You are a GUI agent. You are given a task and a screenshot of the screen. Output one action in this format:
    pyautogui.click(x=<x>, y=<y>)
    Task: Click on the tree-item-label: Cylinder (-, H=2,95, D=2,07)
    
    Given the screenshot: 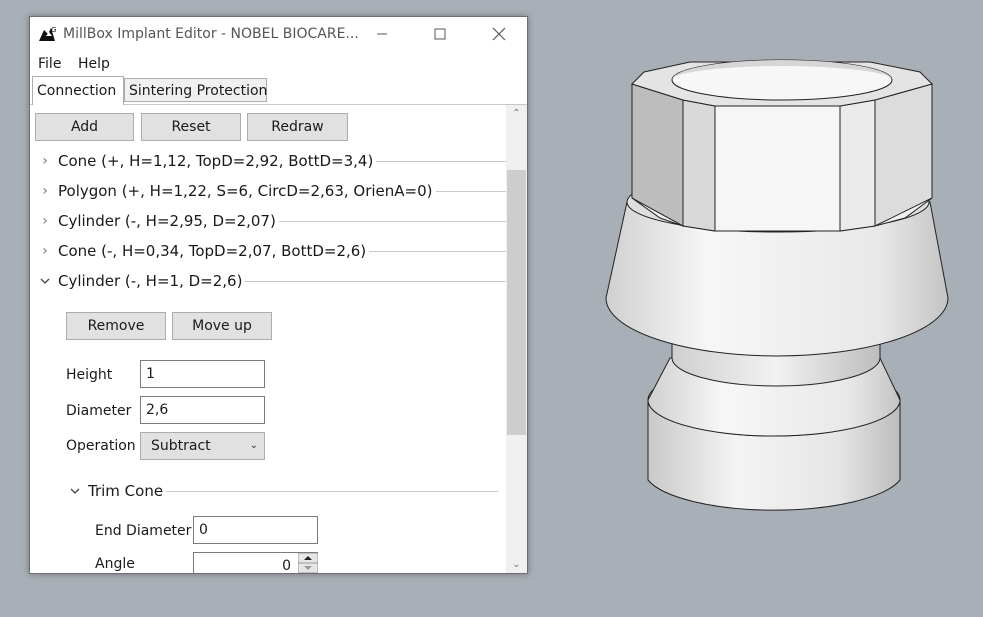 What is the action you would take?
    pyautogui.click(x=167, y=221)
    